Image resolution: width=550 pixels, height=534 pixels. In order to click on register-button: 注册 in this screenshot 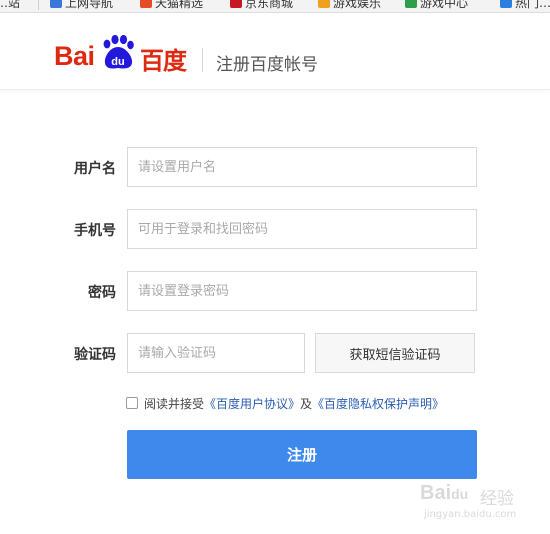, I will do `click(302, 454)`.